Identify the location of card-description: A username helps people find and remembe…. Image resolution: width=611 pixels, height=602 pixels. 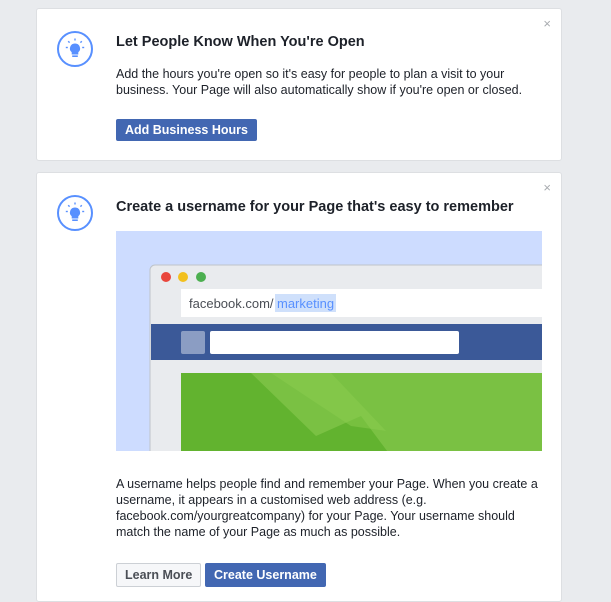
(327, 508).